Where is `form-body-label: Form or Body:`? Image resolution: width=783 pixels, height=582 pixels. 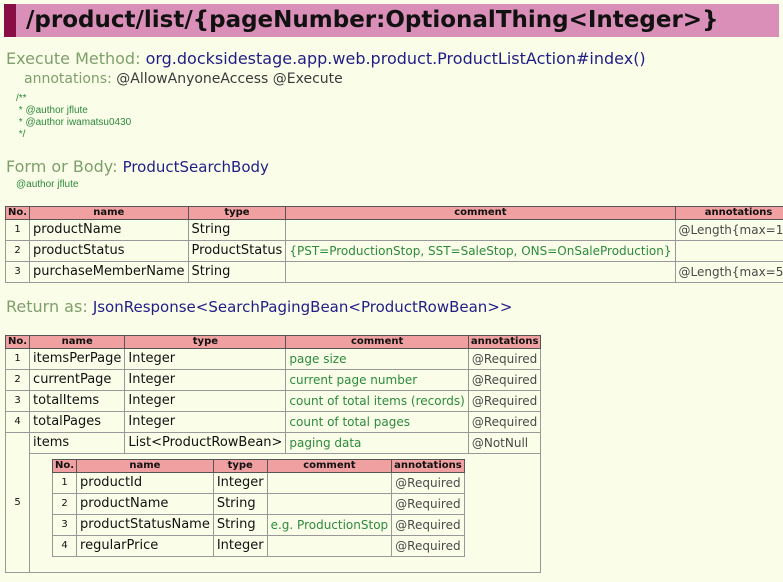 form-body-label: Form or Body: is located at coordinates (62, 166).